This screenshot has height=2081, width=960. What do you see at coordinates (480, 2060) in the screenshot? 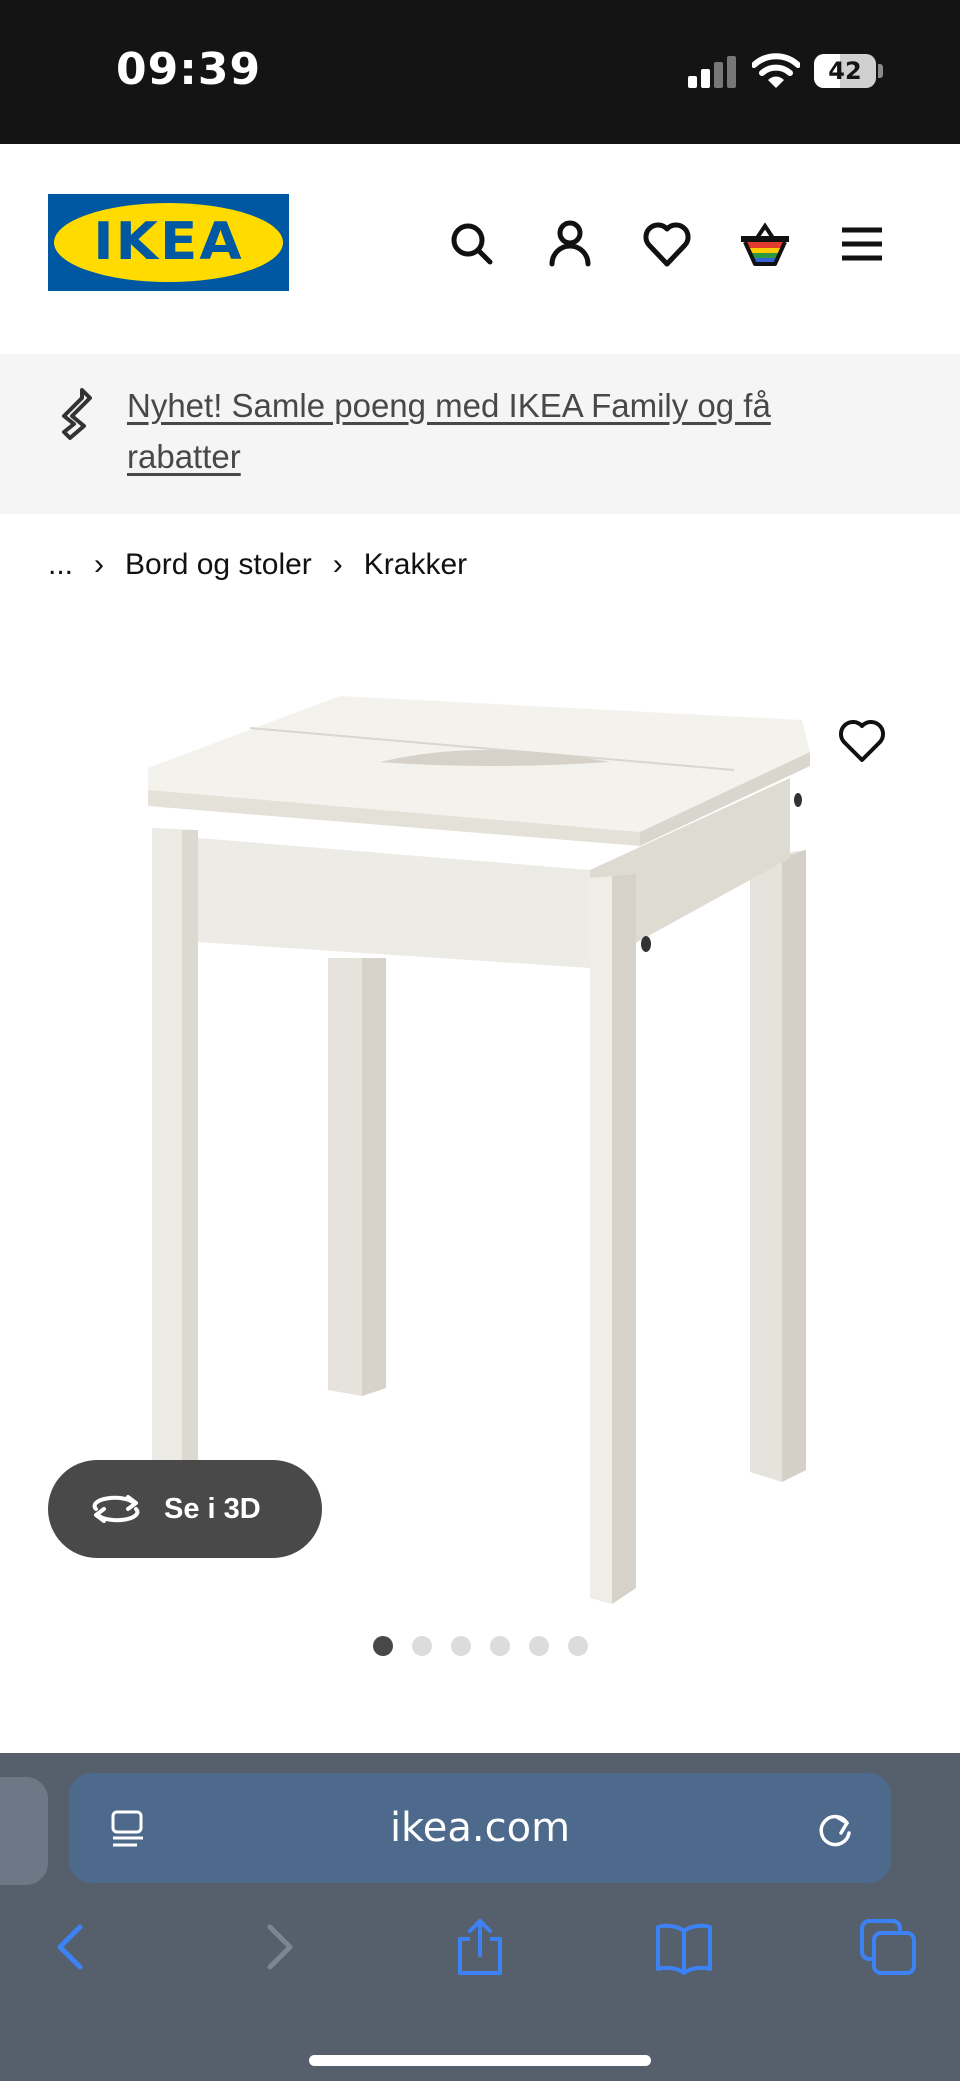
I see `home-indicator` at bounding box center [480, 2060].